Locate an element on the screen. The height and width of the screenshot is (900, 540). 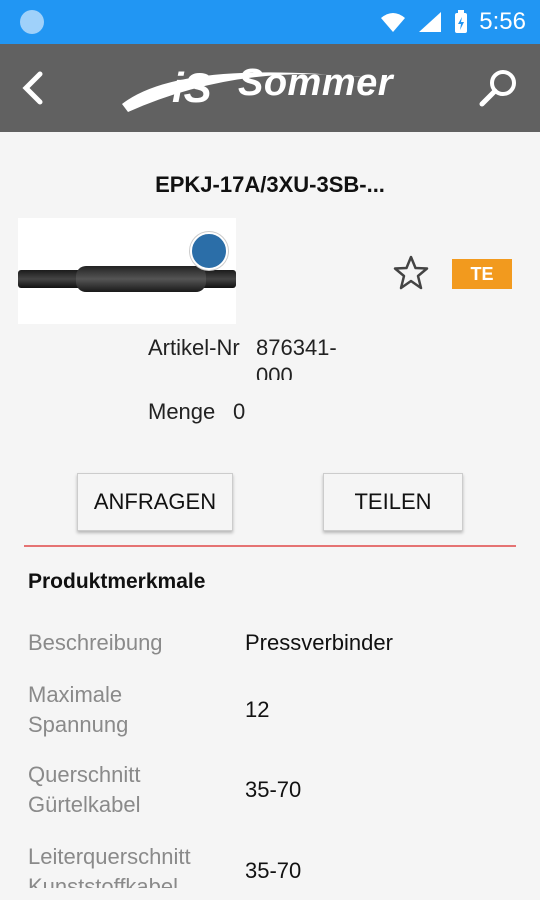
feature-label: Maximale Spannung is located at coordinates (78, 709).